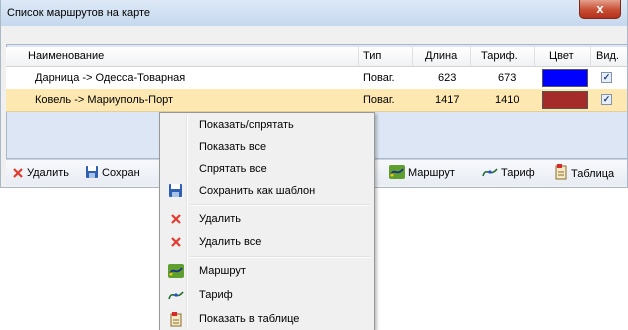  I want to click on tariff-label: Тариф, so click(518, 173).